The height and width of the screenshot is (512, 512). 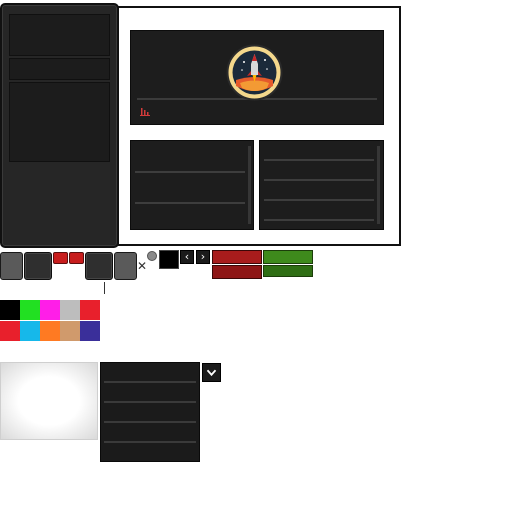 What do you see at coordinates (237, 257) in the screenshot?
I see `red-bar-top` at bounding box center [237, 257].